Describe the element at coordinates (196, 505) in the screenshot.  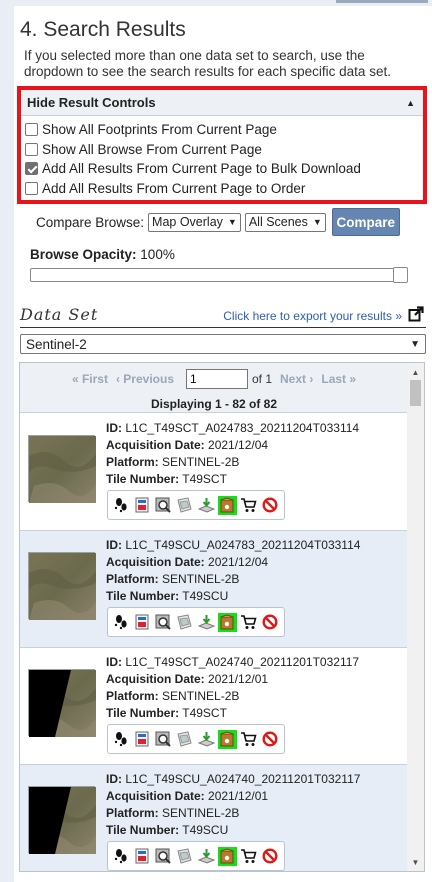
I see `result-actions` at that location.